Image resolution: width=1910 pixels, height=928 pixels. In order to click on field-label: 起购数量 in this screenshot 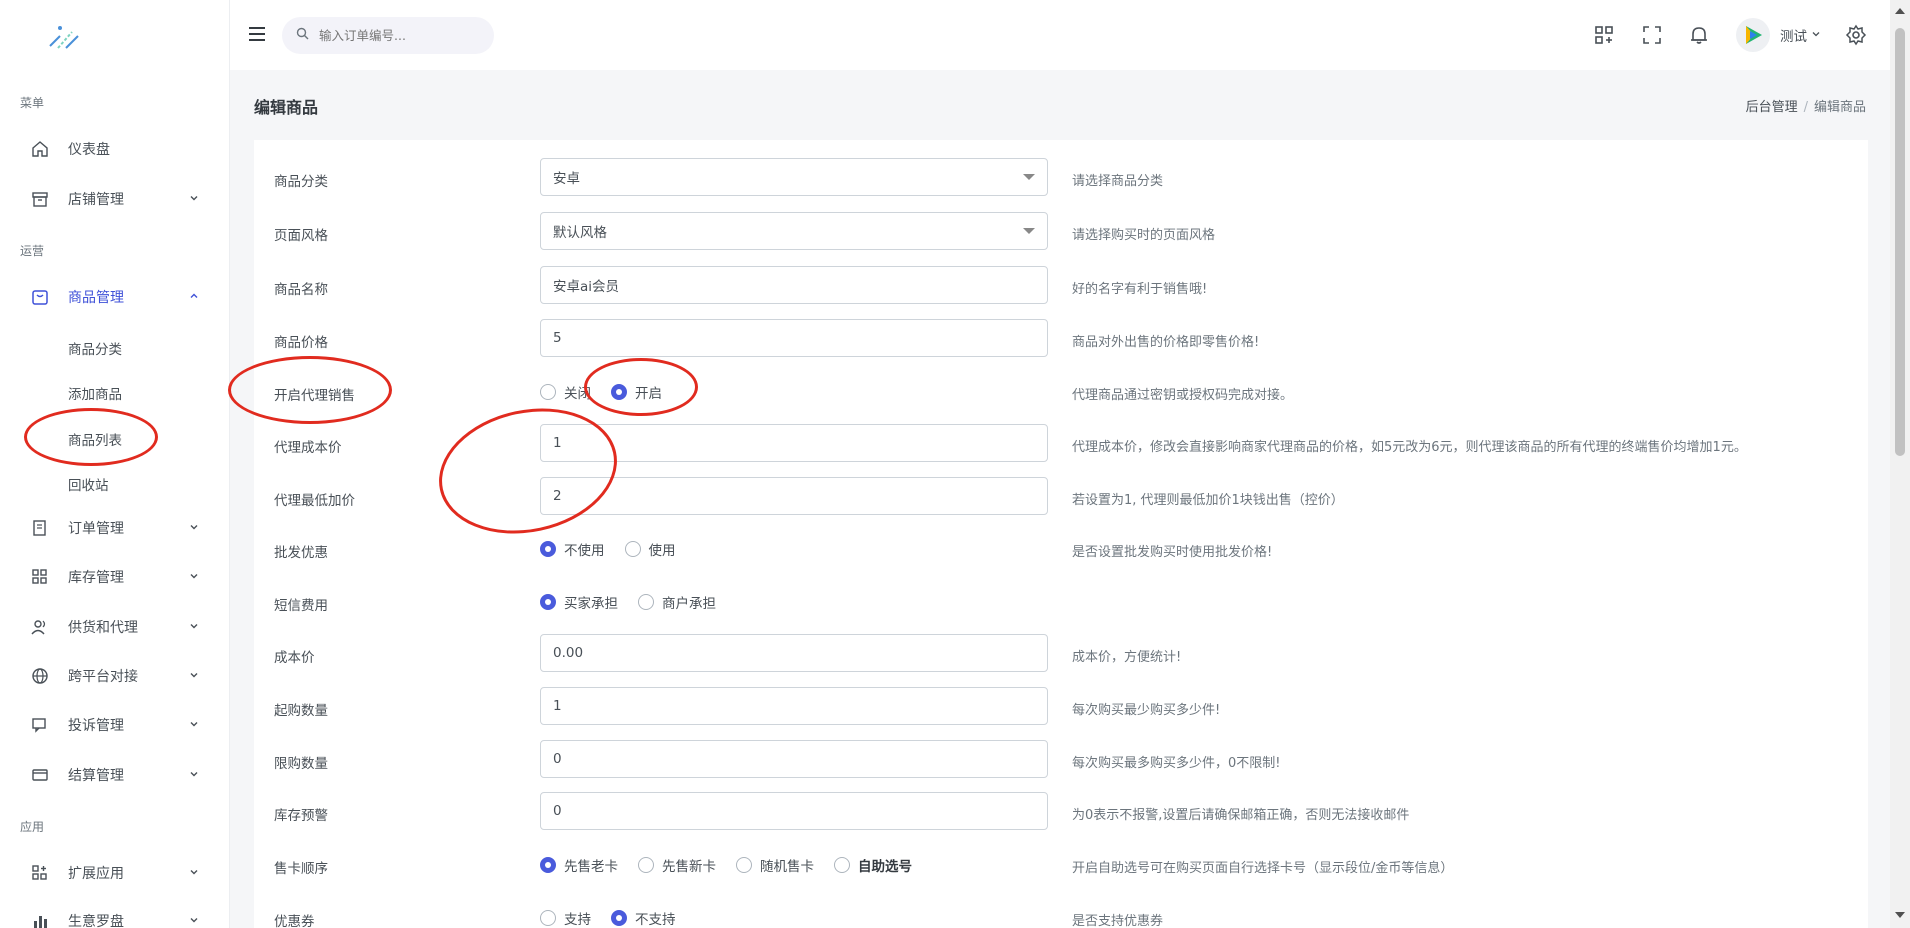, I will do `click(301, 711)`.